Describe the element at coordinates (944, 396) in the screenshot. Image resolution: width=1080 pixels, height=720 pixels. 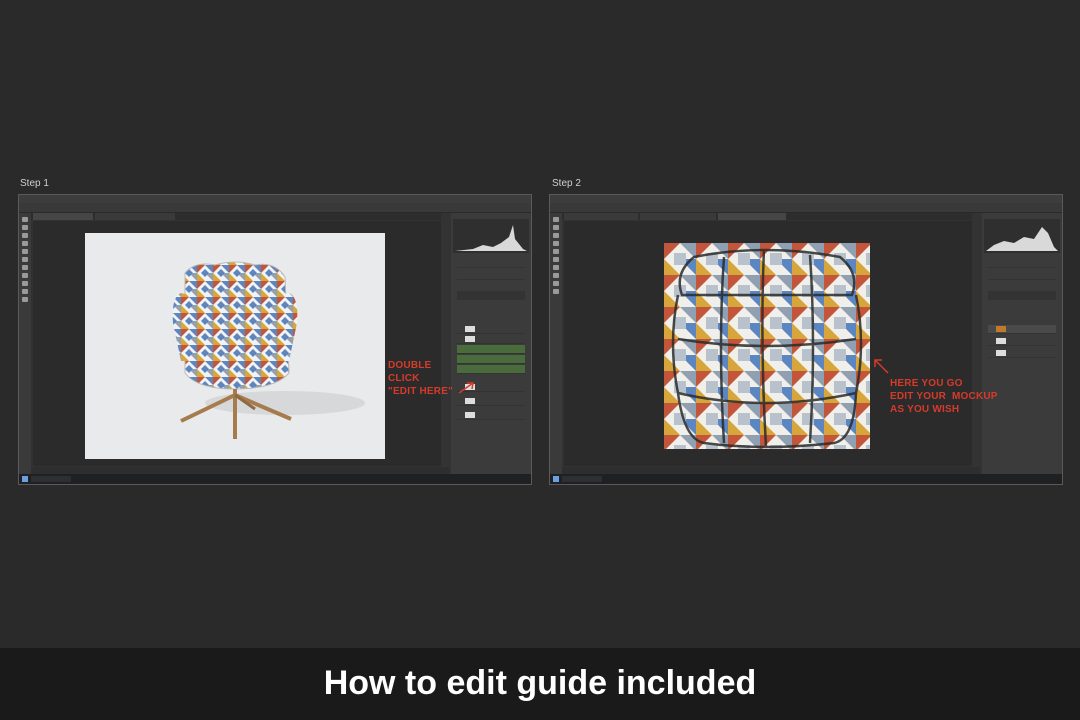
I see `step2-annotation: HERE YOU GO EDIT YOUR MOCKUP AS YOU WISH` at that location.